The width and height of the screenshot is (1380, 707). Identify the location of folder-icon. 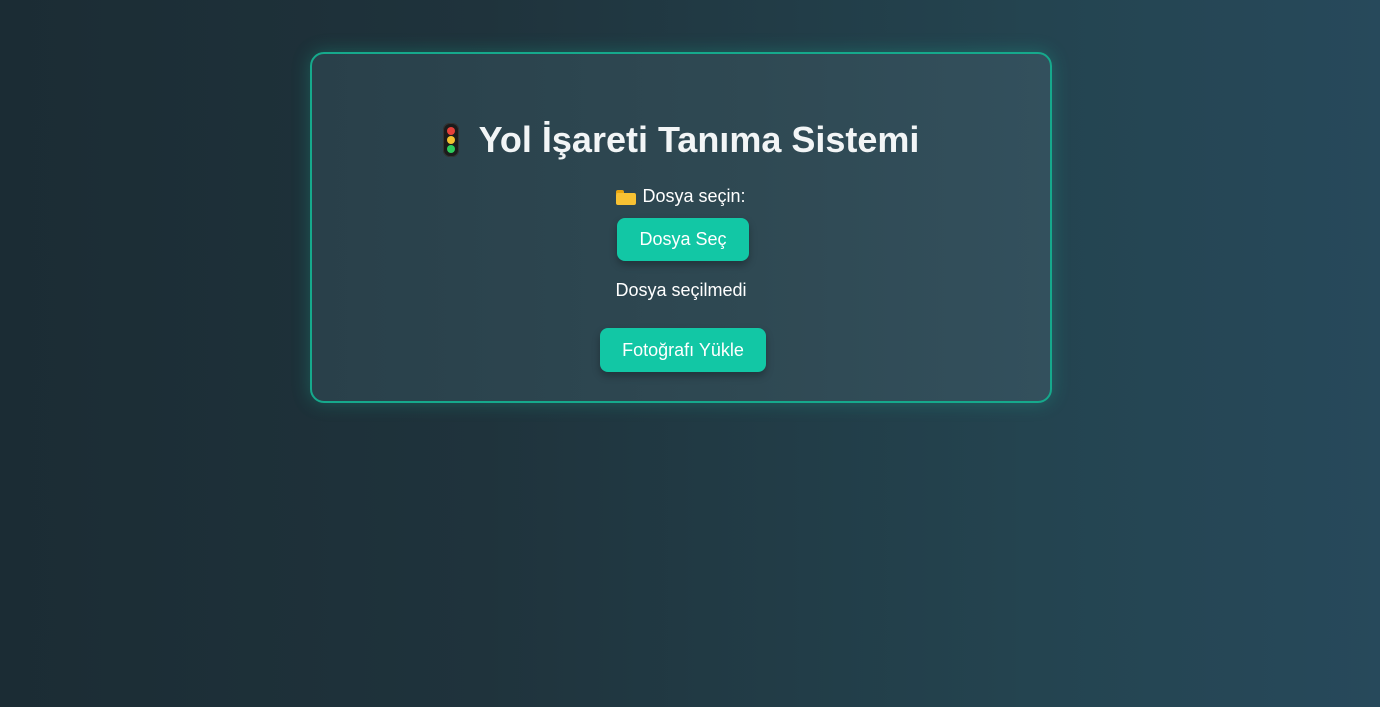
(626, 197).